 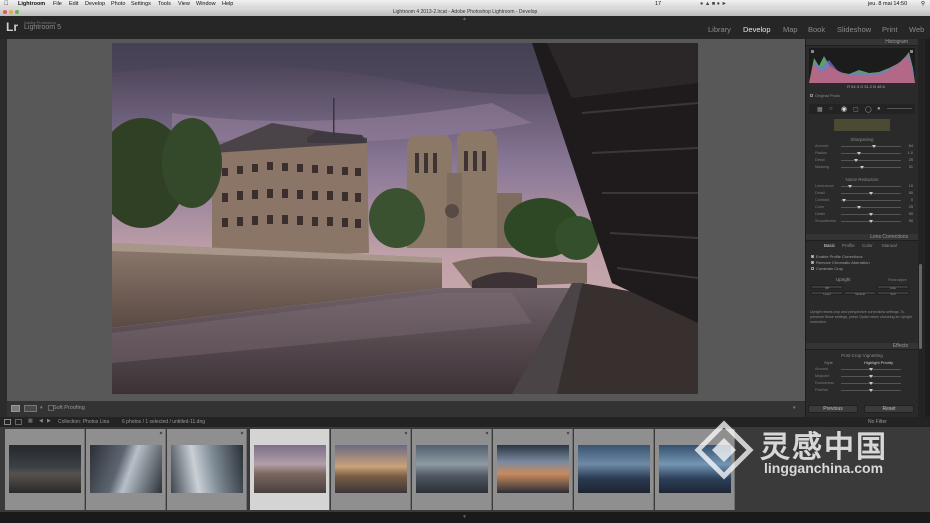 What do you see at coordinates (856, 109) in the screenshot?
I see `graduated-filter-icon: ▢` at bounding box center [856, 109].